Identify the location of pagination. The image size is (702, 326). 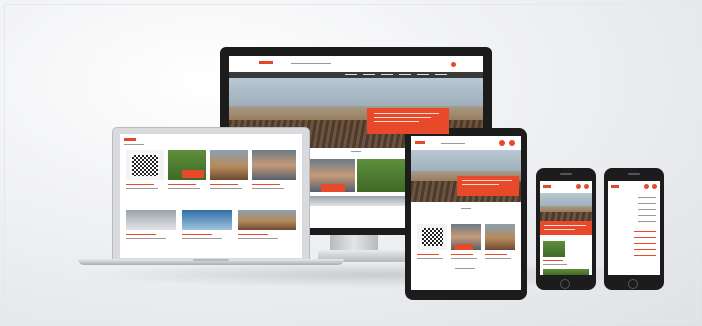
(465, 268).